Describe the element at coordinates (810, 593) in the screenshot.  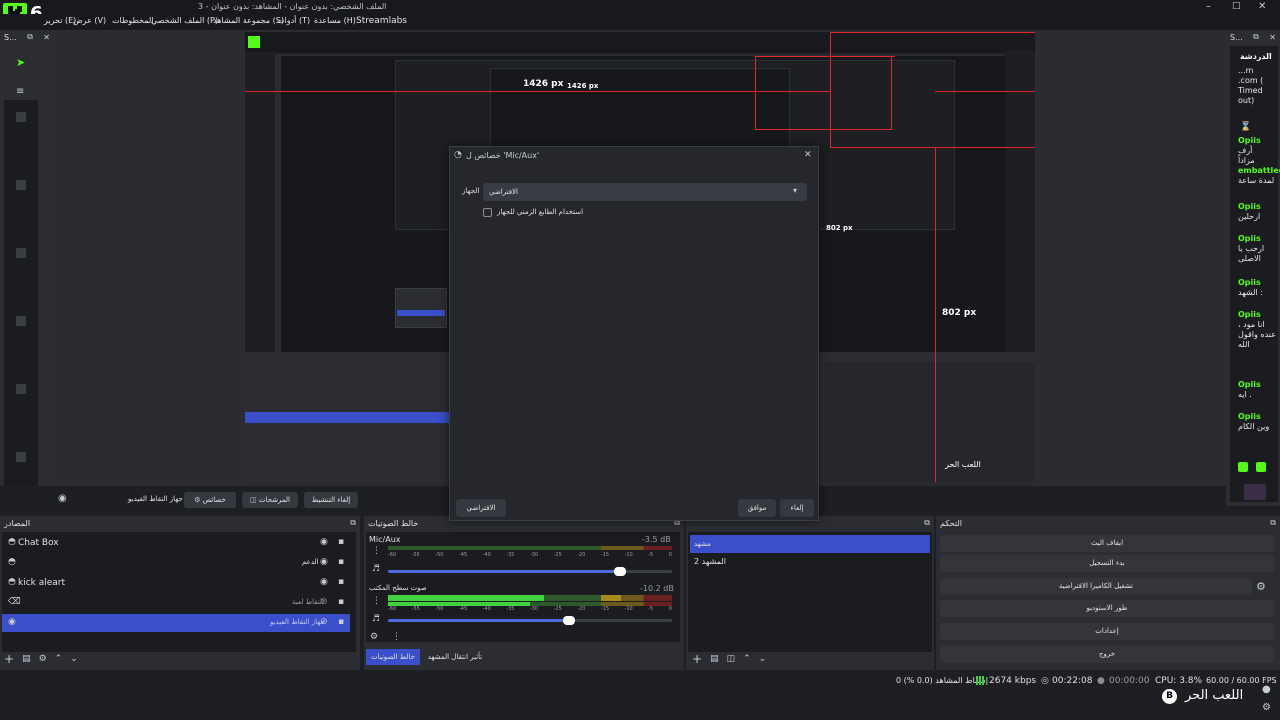
I see `scenes-dock: ⧉ مشهد المشهد 2 + ▤ ◫ ⌃ ⌄` at that location.